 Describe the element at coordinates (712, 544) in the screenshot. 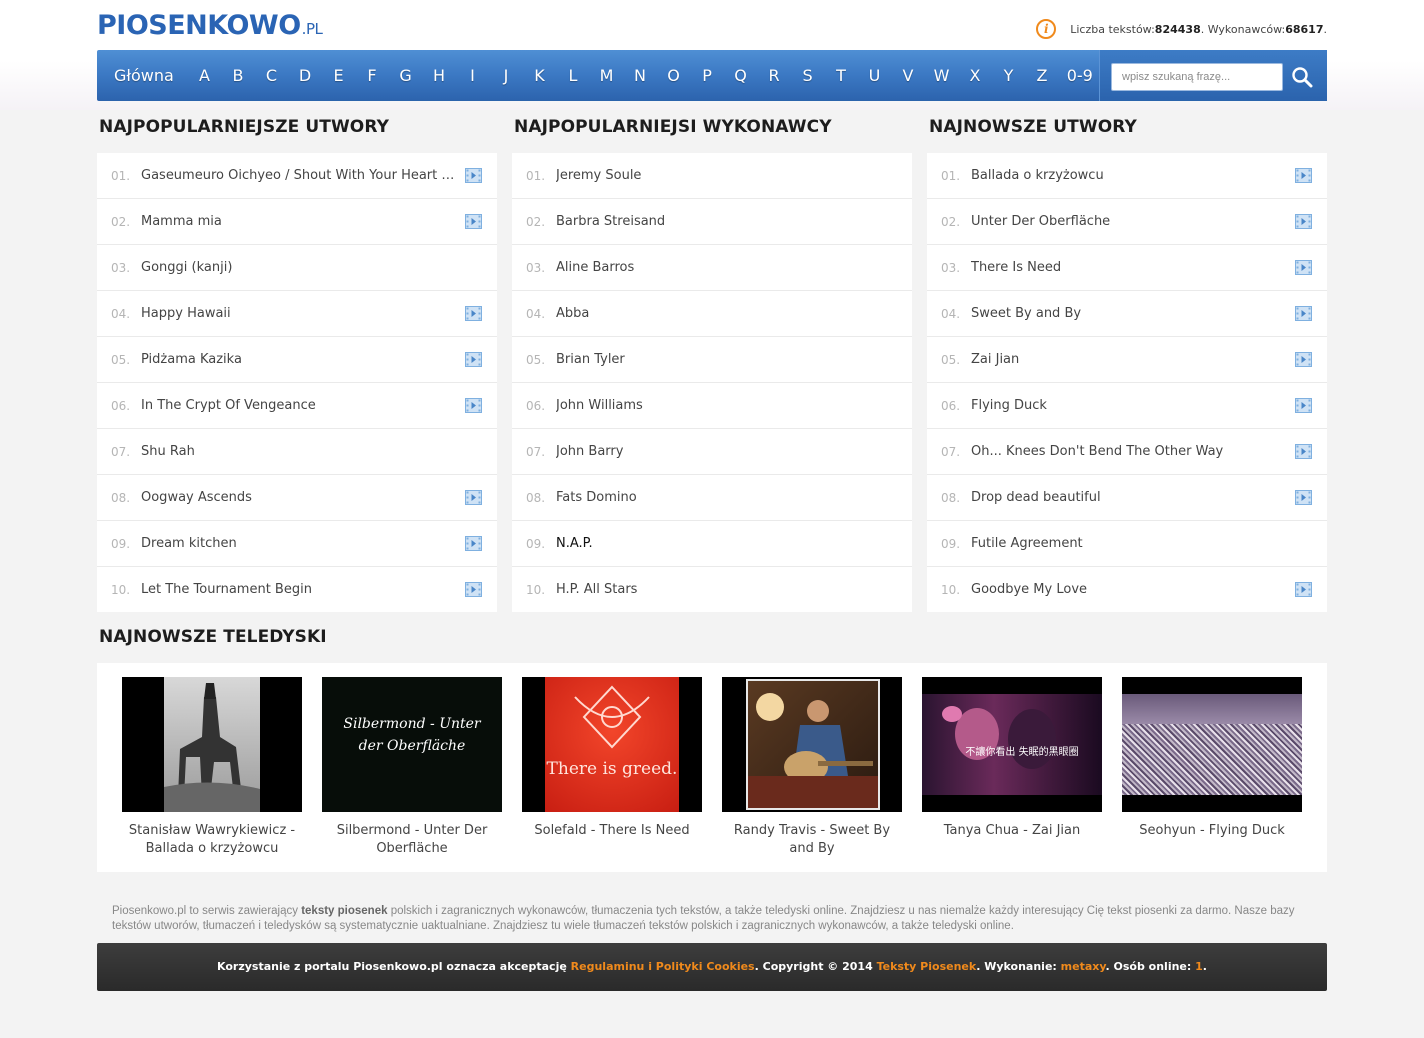

I see `artist-row: 09. N.A.P.` at that location.